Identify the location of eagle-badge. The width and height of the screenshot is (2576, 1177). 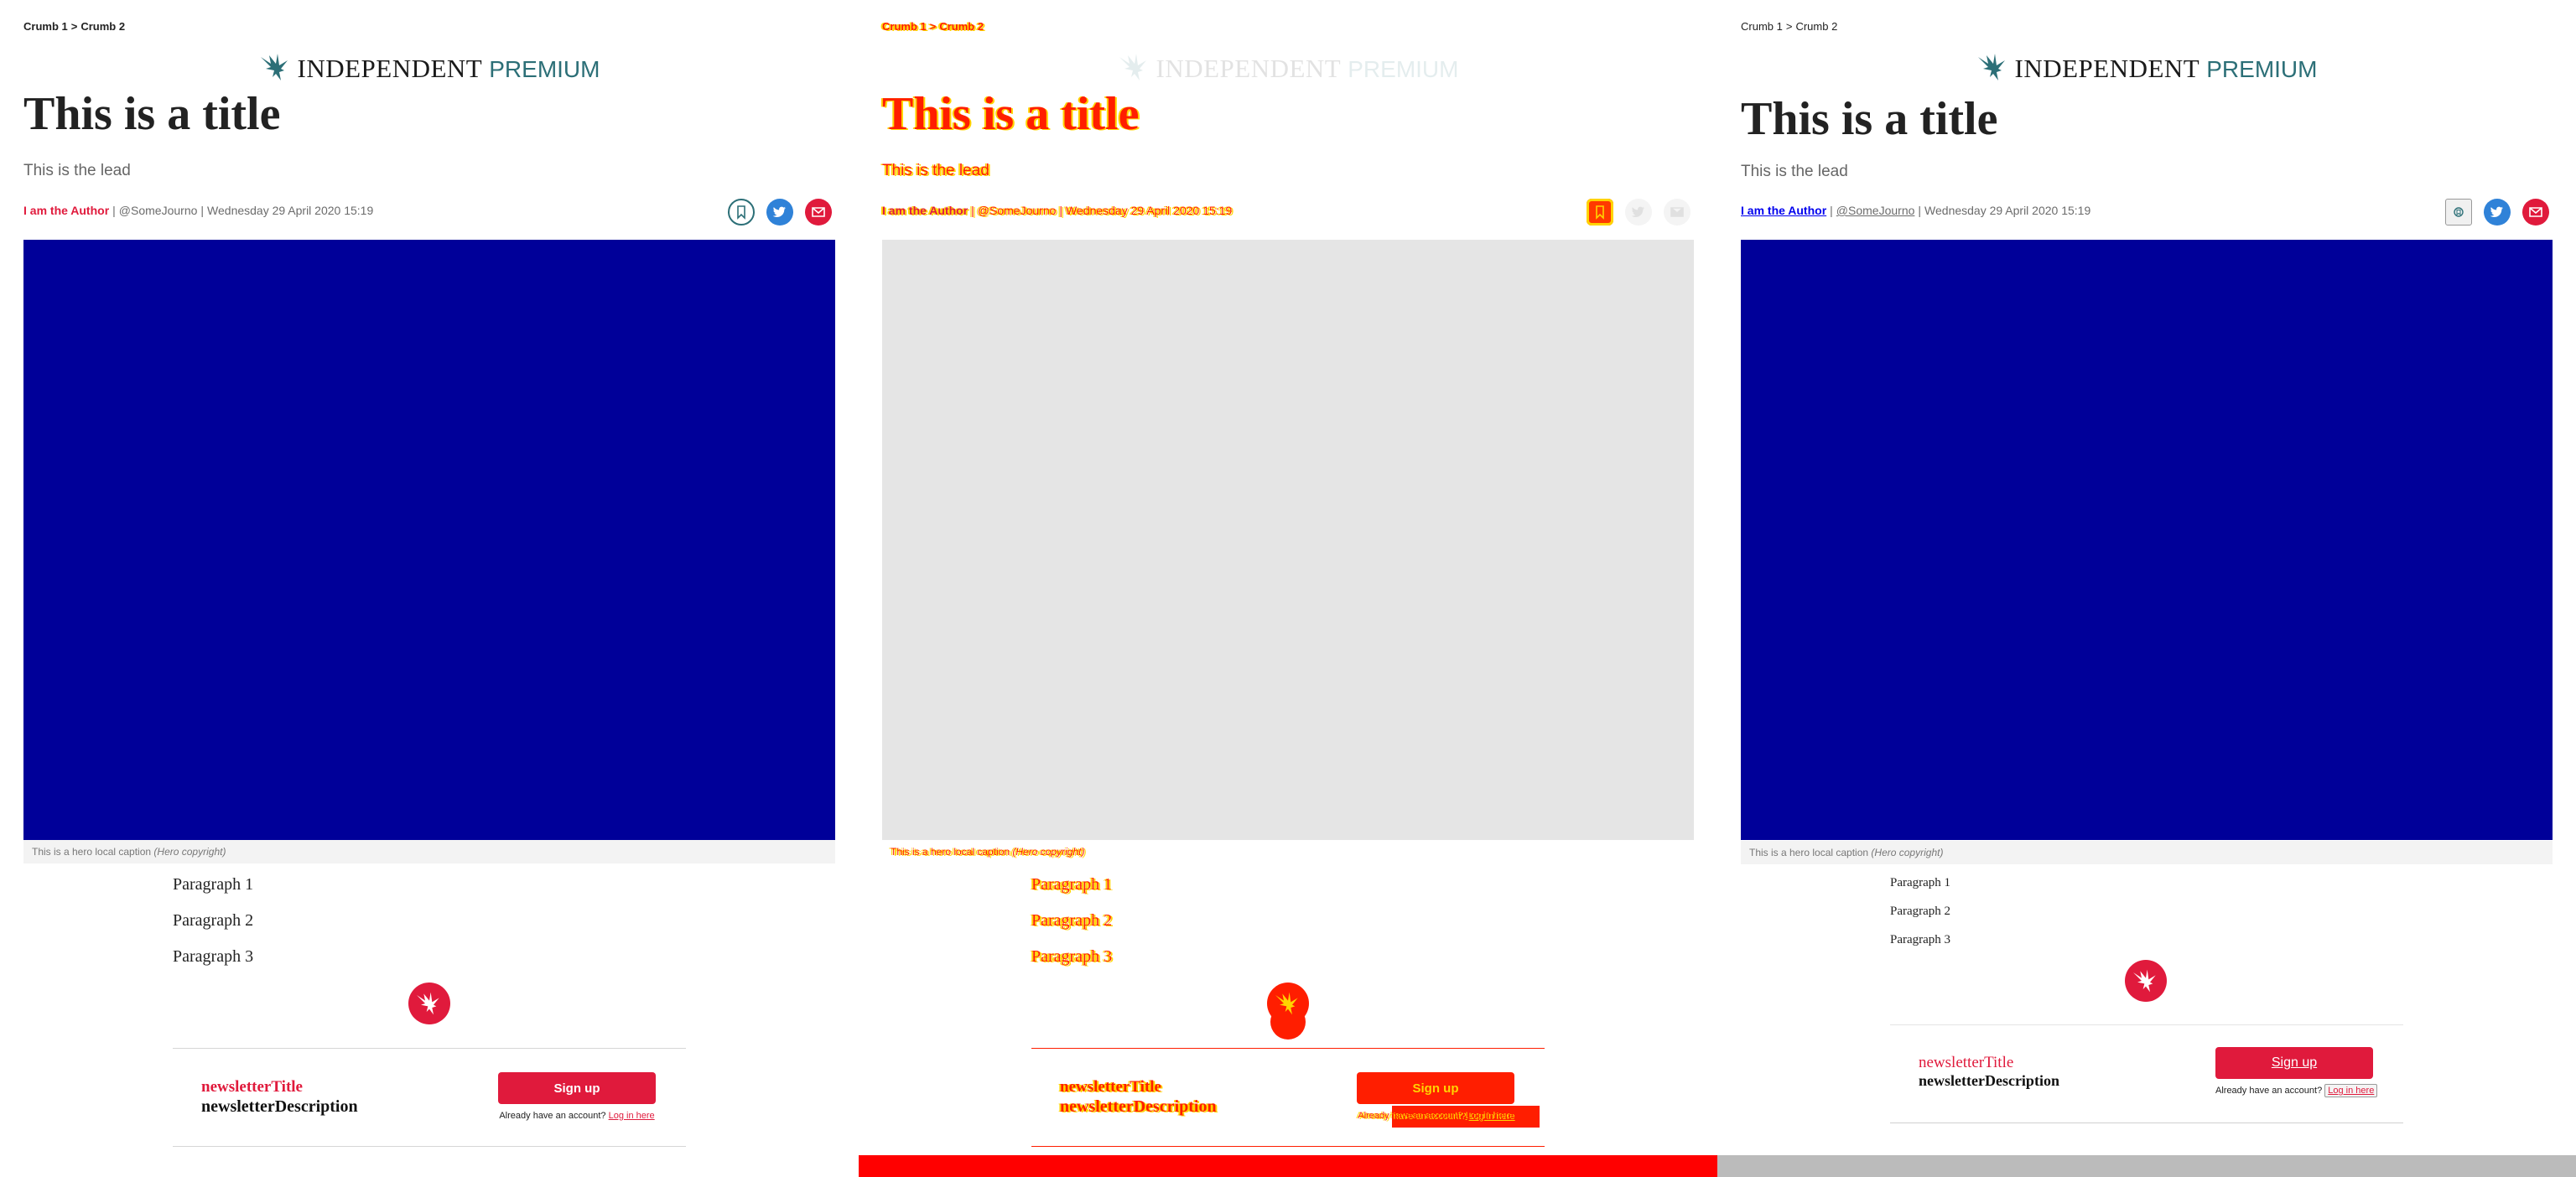
(429, 1004).